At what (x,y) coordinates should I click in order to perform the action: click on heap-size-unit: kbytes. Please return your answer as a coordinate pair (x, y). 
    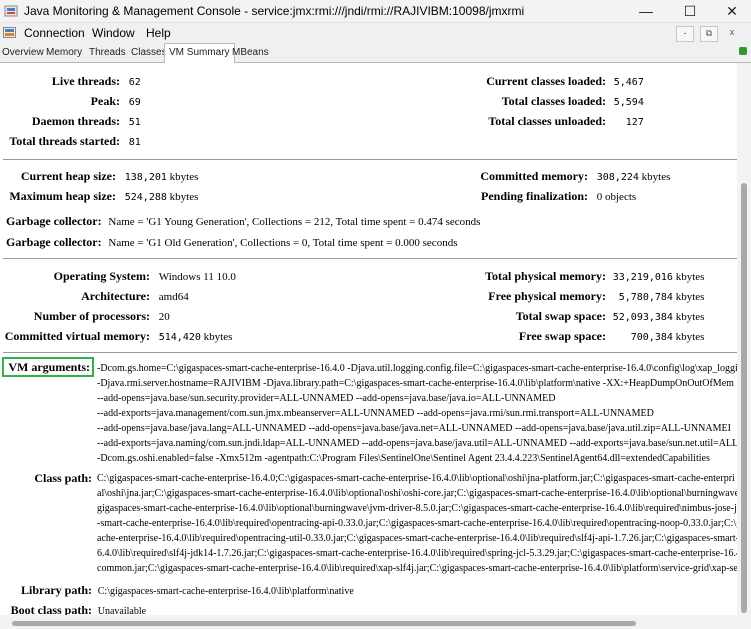
    Looking at the image, I should click on (184, 177).